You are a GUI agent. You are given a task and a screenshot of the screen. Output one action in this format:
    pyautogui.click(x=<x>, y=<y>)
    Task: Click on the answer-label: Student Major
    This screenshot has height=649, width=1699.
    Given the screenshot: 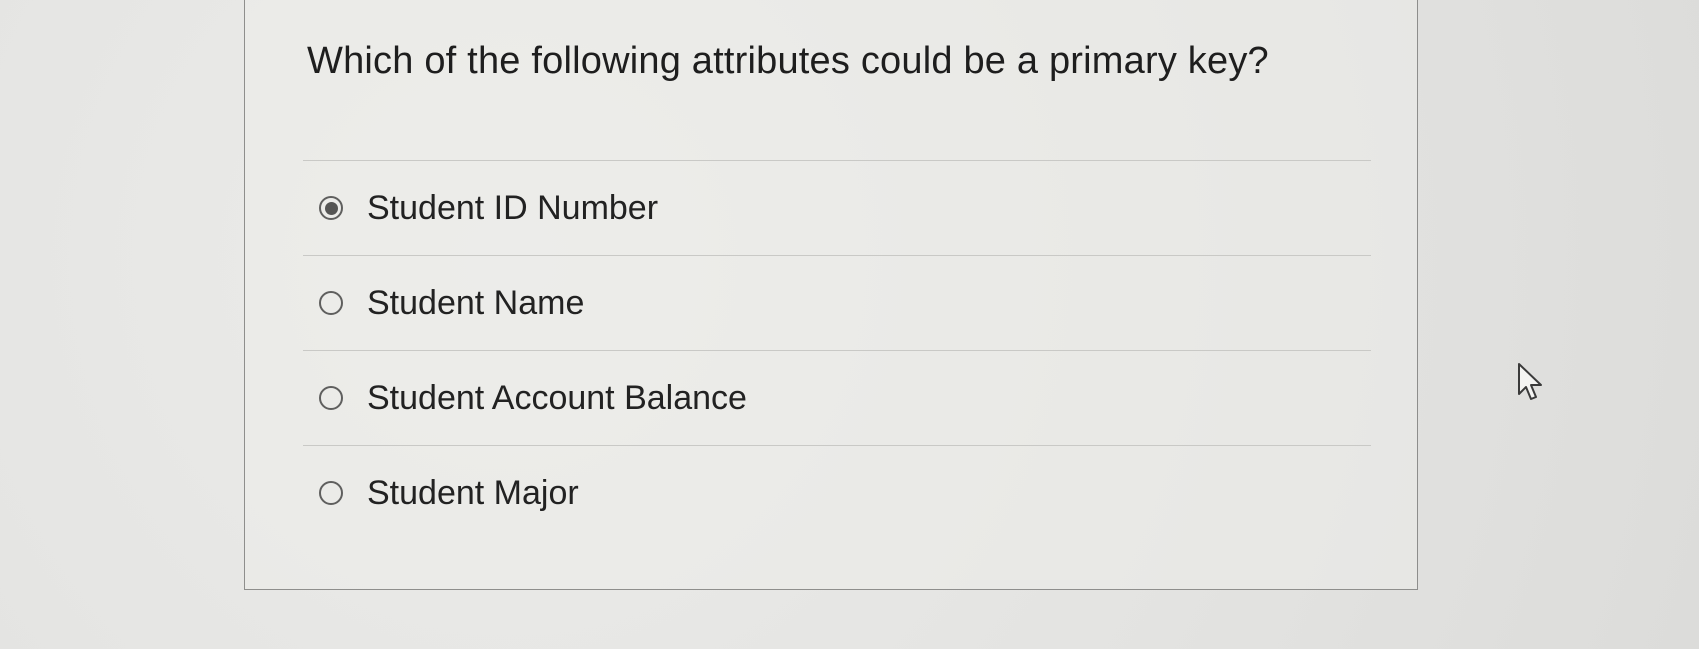 What is the action you would take?
    pyautogui.click(x=473, y=493)
    